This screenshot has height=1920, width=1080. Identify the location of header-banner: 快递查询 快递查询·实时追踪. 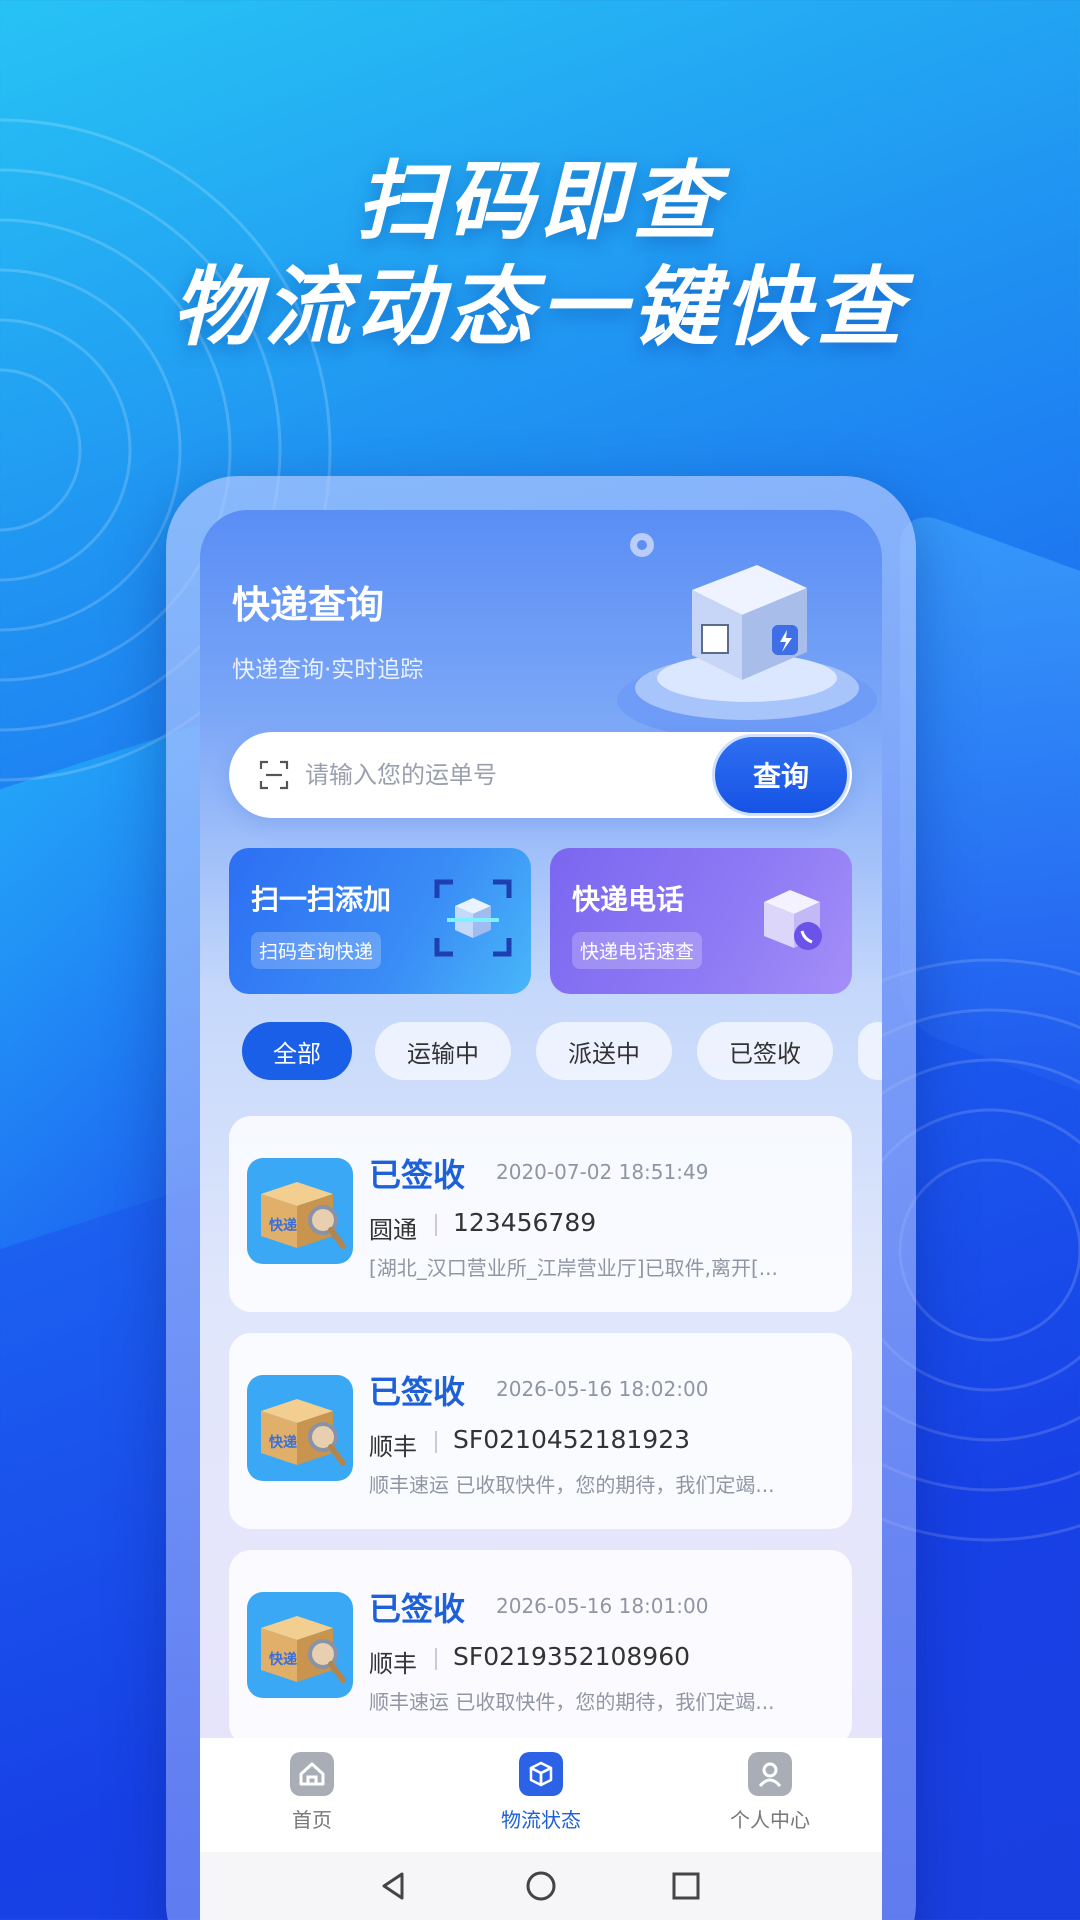
(541, 625).